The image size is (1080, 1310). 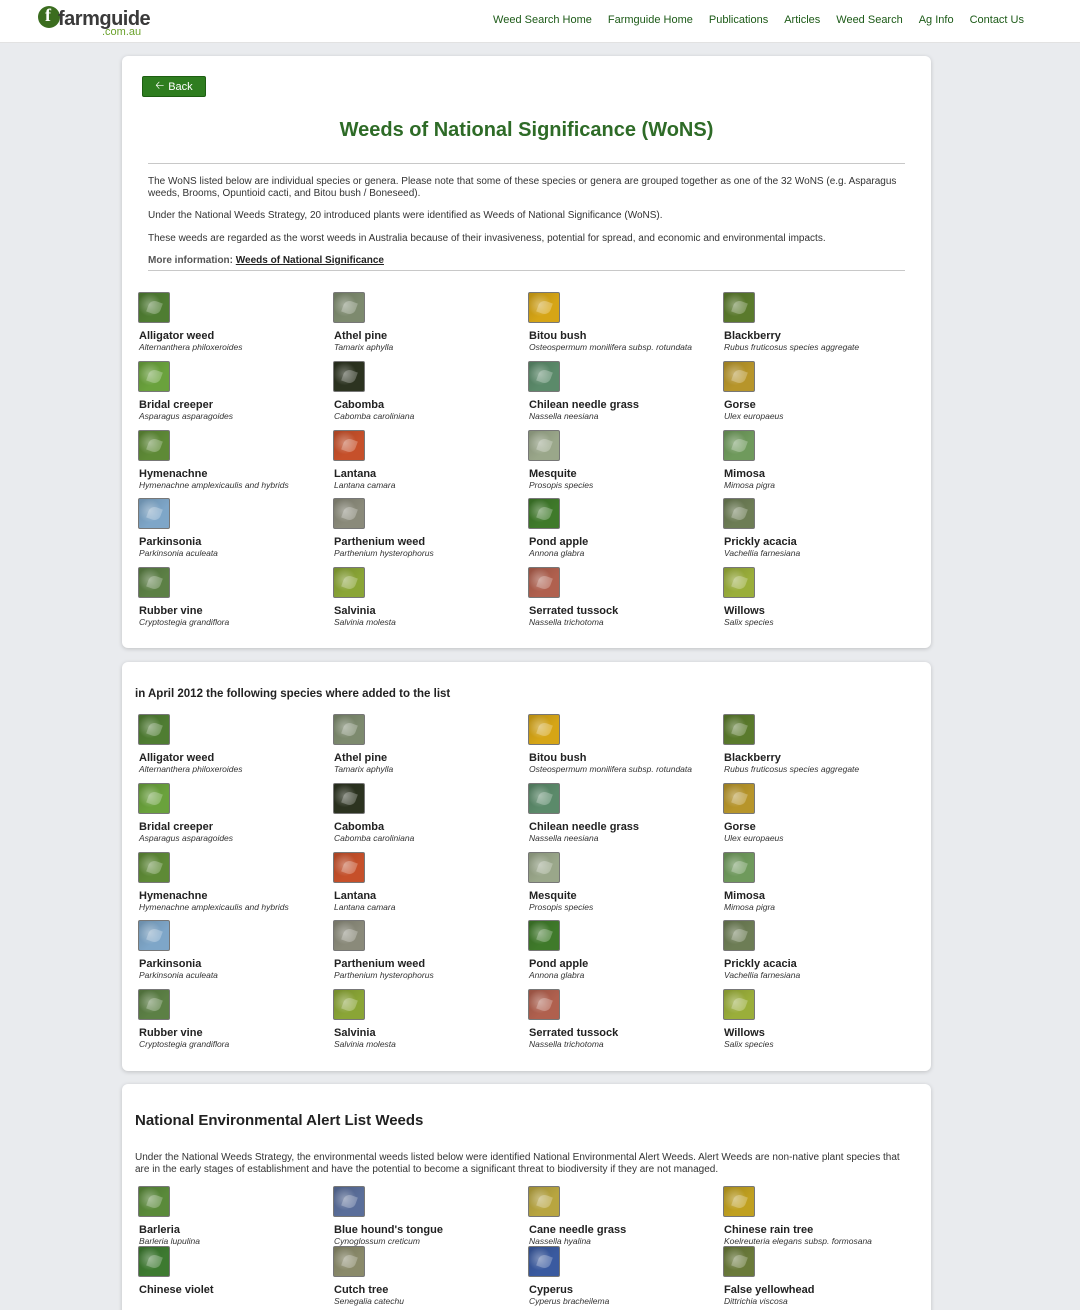 I want to click on weed-item: Prickly acacia Vachellia farnesiana, so click(x=820, y=532).